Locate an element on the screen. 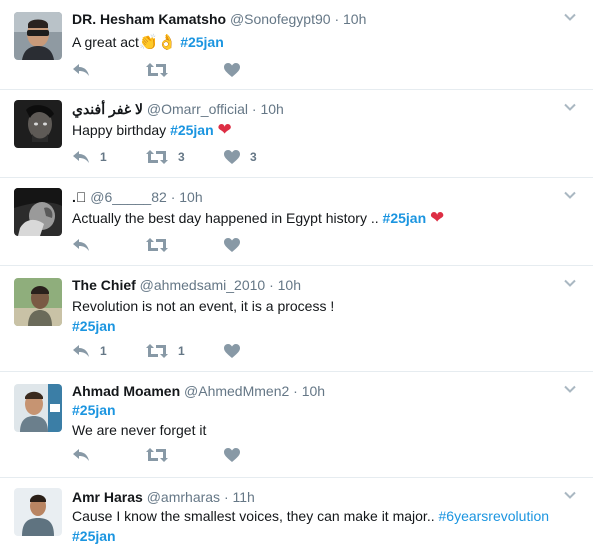 The image size is (593, 545). timestamp: 11h is located at coordinates (244, 497).